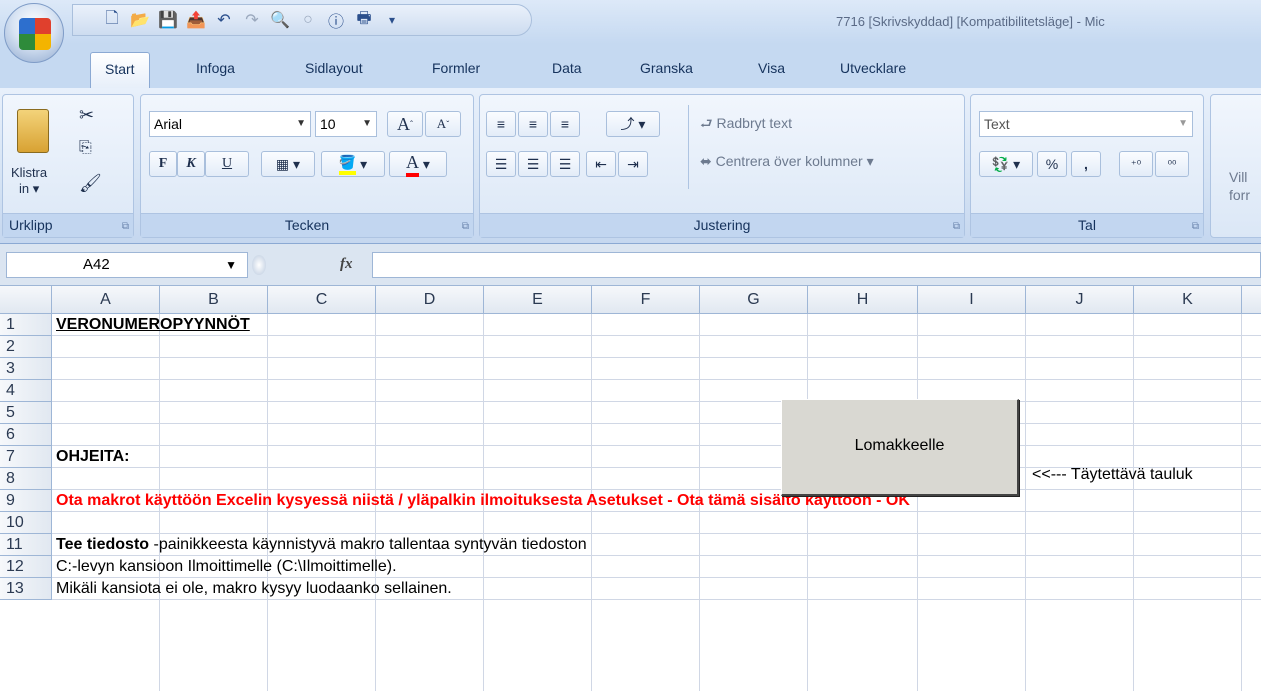 The image size is (1261, 691). Describe the element at coordinates (280, 20) in the screenshot. I see `find-icon: 🔍` at that location.